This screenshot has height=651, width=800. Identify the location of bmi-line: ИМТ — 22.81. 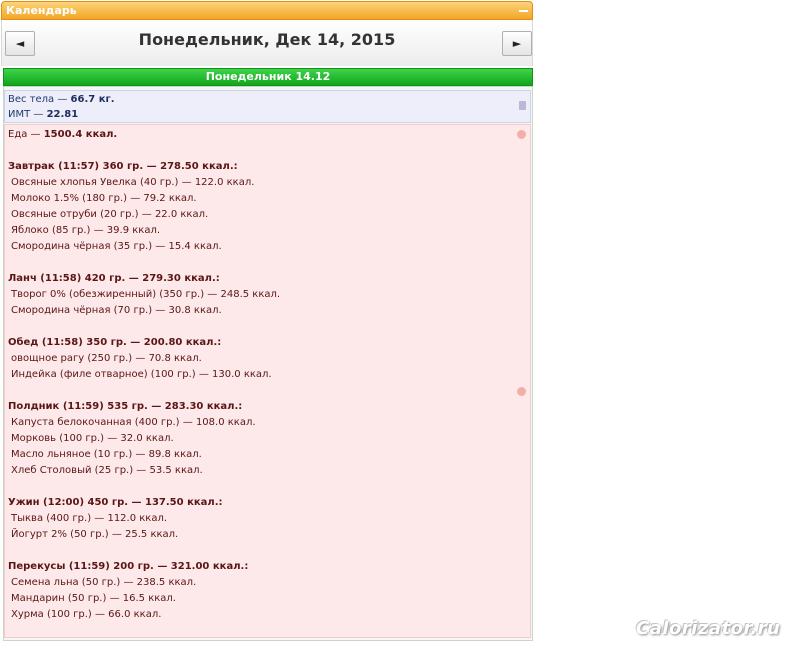
(43, 114).